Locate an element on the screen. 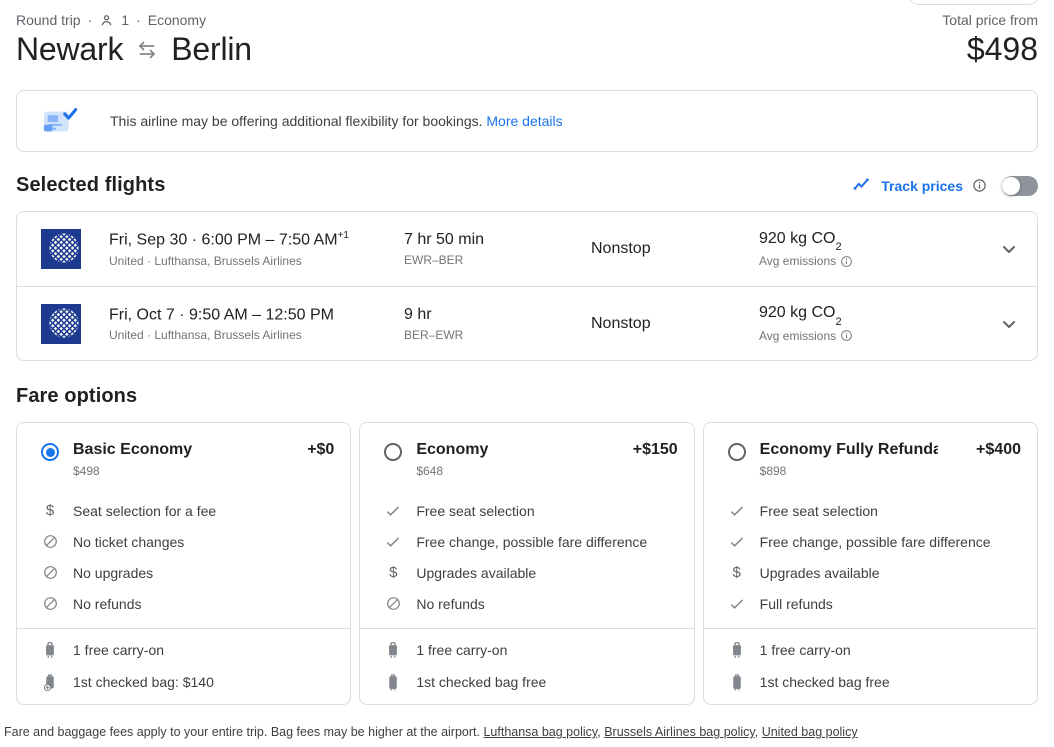 This screenshot has width=1054, height=747. fare-feature-text: Free change, possible fare difference is located at coordinates (875, 541).